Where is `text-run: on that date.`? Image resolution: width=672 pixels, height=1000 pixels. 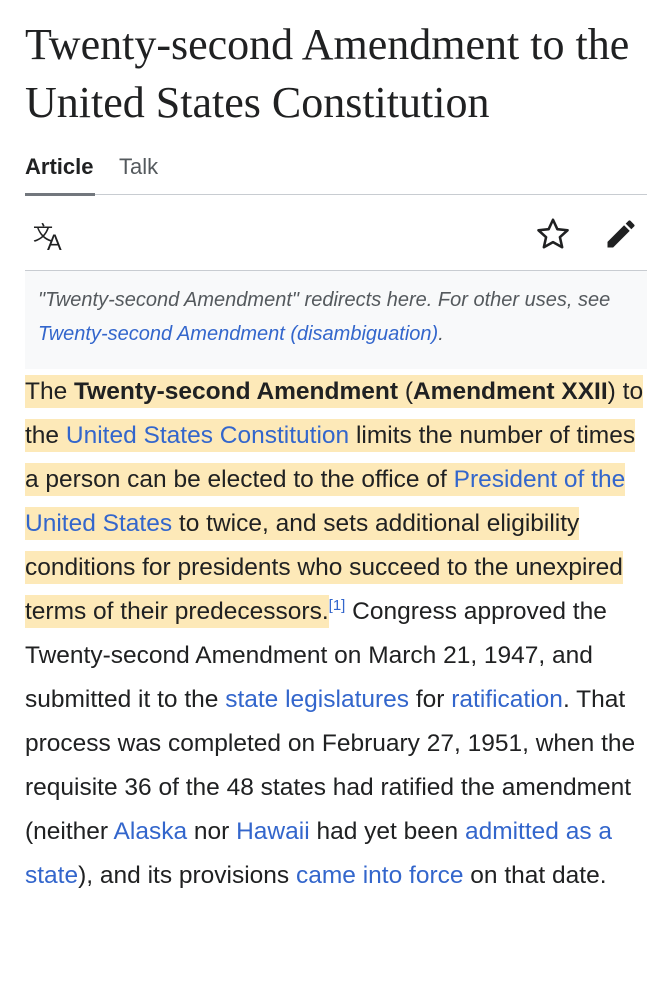
text-run: on that date. is located at coordinates (535, 875).